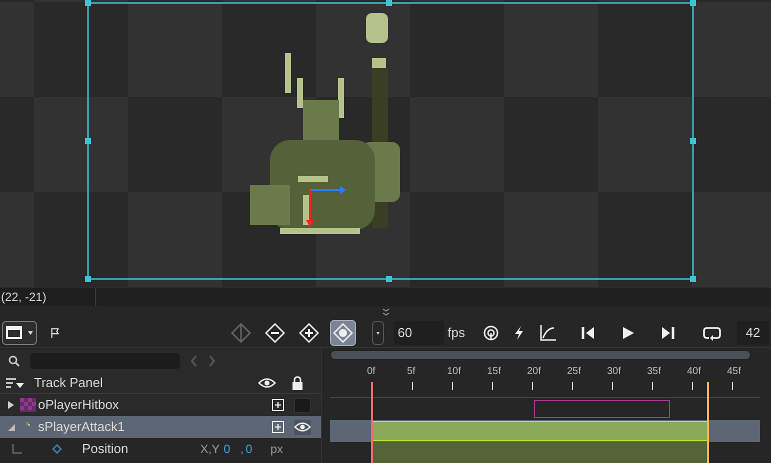 The image size is (771, 463). Describe the element at coordinates (81, 427) in the screenshot. I see `track-name: sPlayerAttack1` at that location.